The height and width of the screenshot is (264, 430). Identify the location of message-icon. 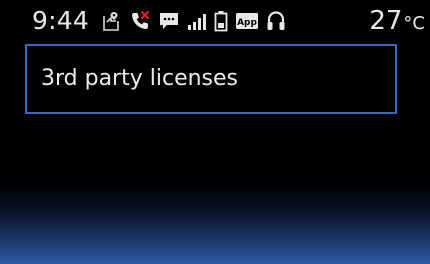
(169, 21).